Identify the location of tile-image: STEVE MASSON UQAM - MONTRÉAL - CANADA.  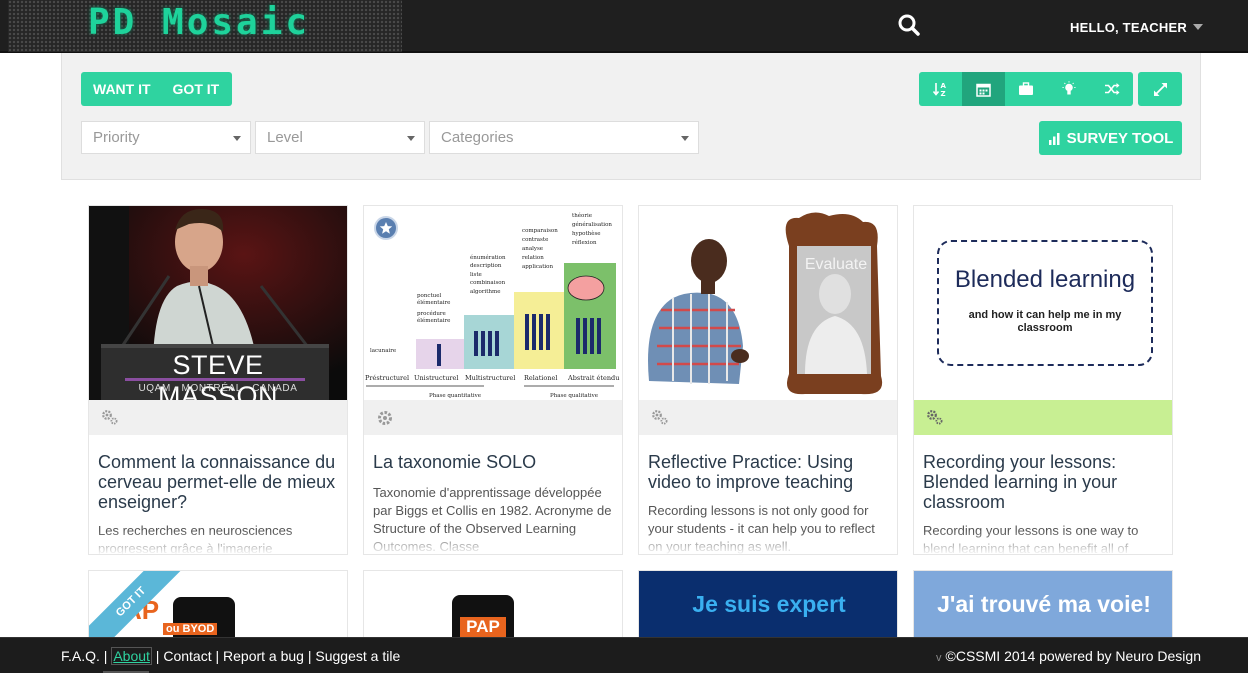
(218, 303).